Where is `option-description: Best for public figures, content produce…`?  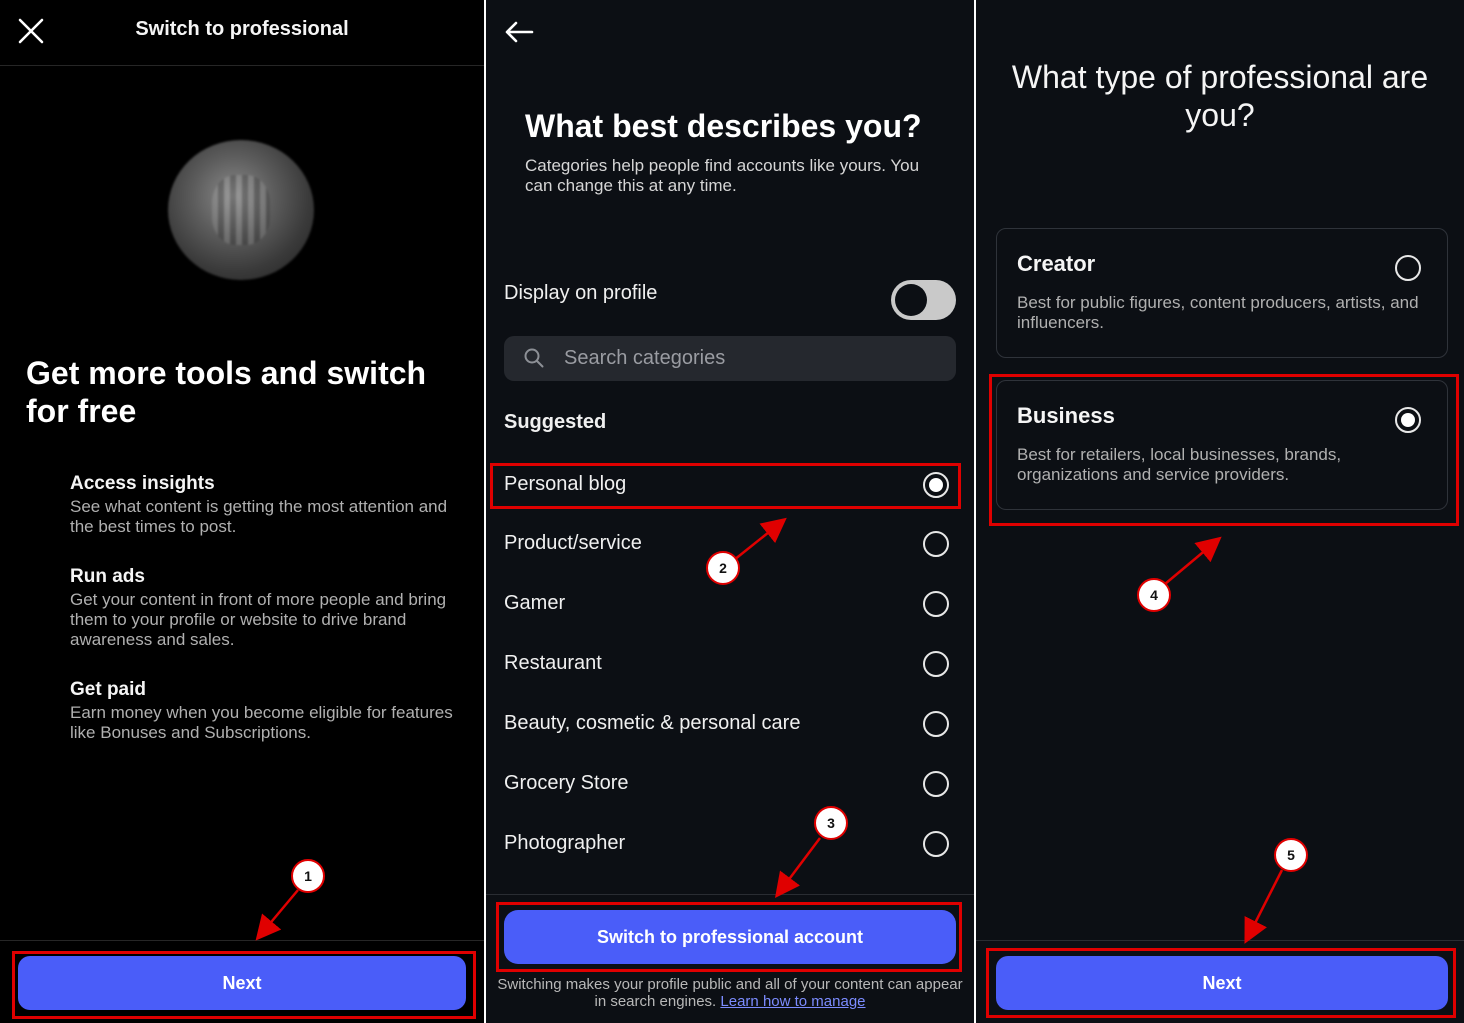 option-description: Best for public figures, content produce… is located at coordinates (1218, 312).